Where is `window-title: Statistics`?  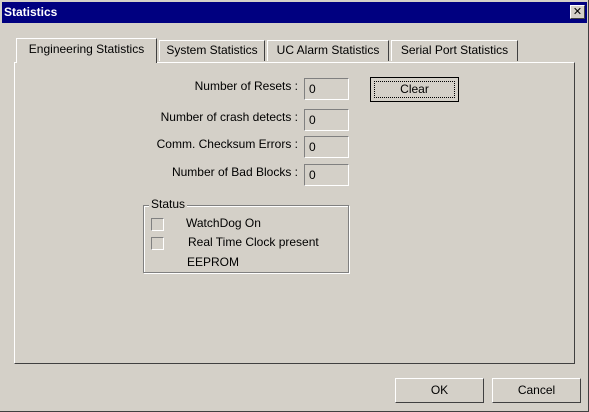 window-title: Statistics is located at coordinates (31, 12).